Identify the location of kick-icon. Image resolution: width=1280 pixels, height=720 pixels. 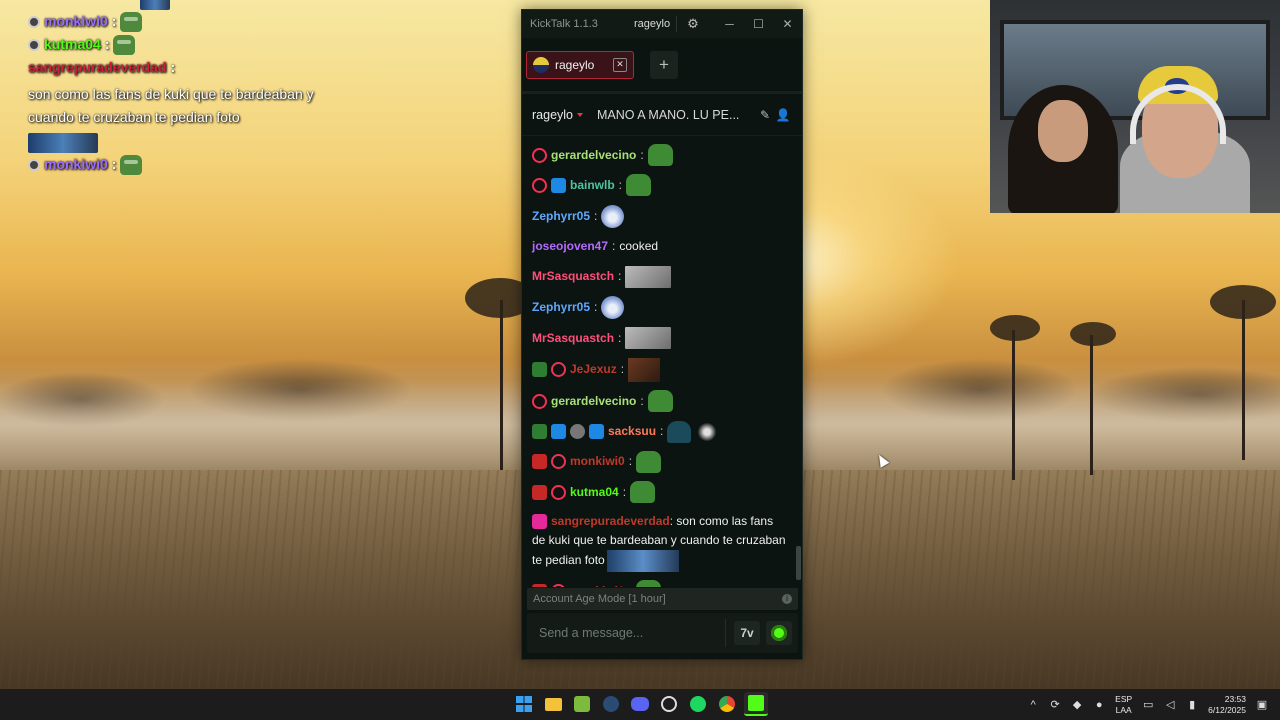
(756, 704).